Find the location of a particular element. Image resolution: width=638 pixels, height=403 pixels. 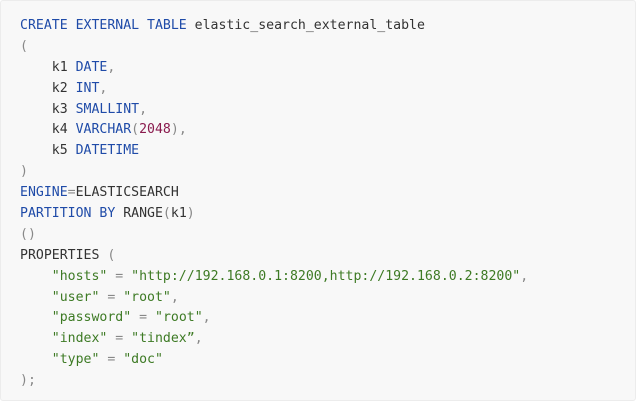

code-punctuation: ), is located at coordinates (178, 130).